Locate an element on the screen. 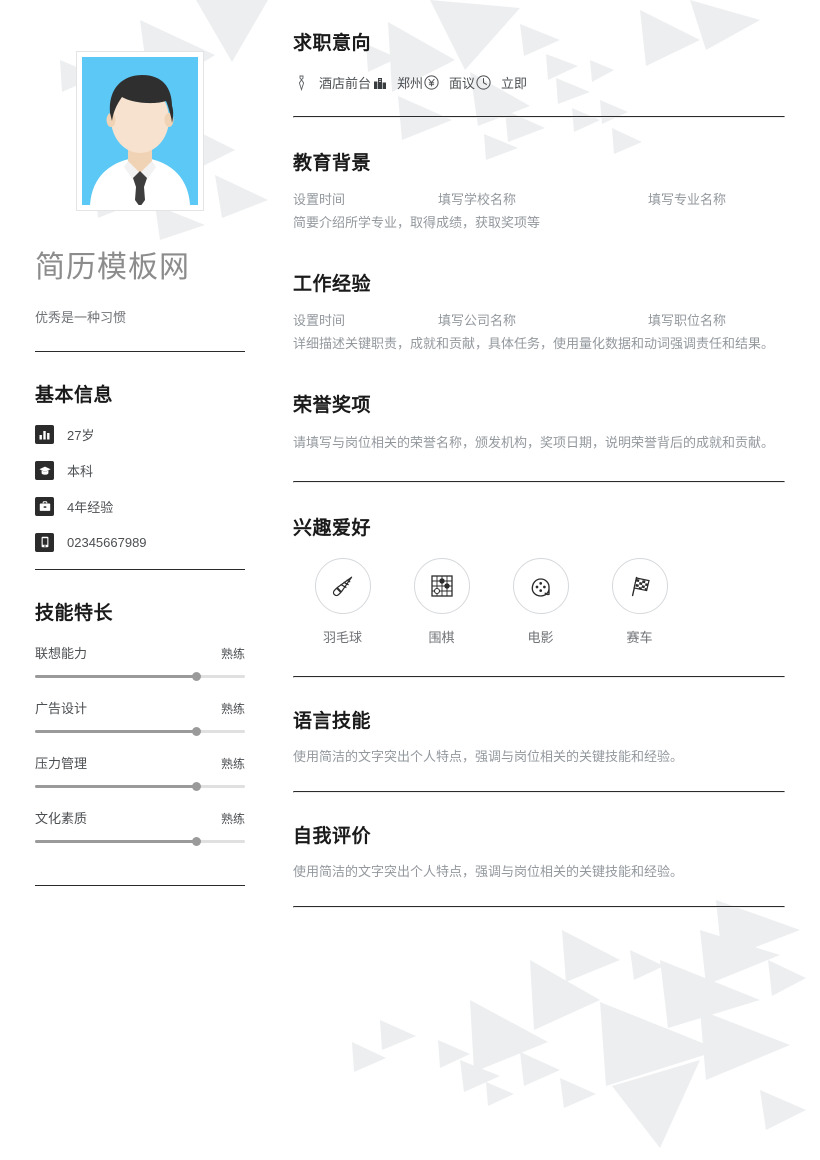  section-job-intention: 求职意向 酒店前台 郑州 面议 立即 is located at coordinates (539, 59).